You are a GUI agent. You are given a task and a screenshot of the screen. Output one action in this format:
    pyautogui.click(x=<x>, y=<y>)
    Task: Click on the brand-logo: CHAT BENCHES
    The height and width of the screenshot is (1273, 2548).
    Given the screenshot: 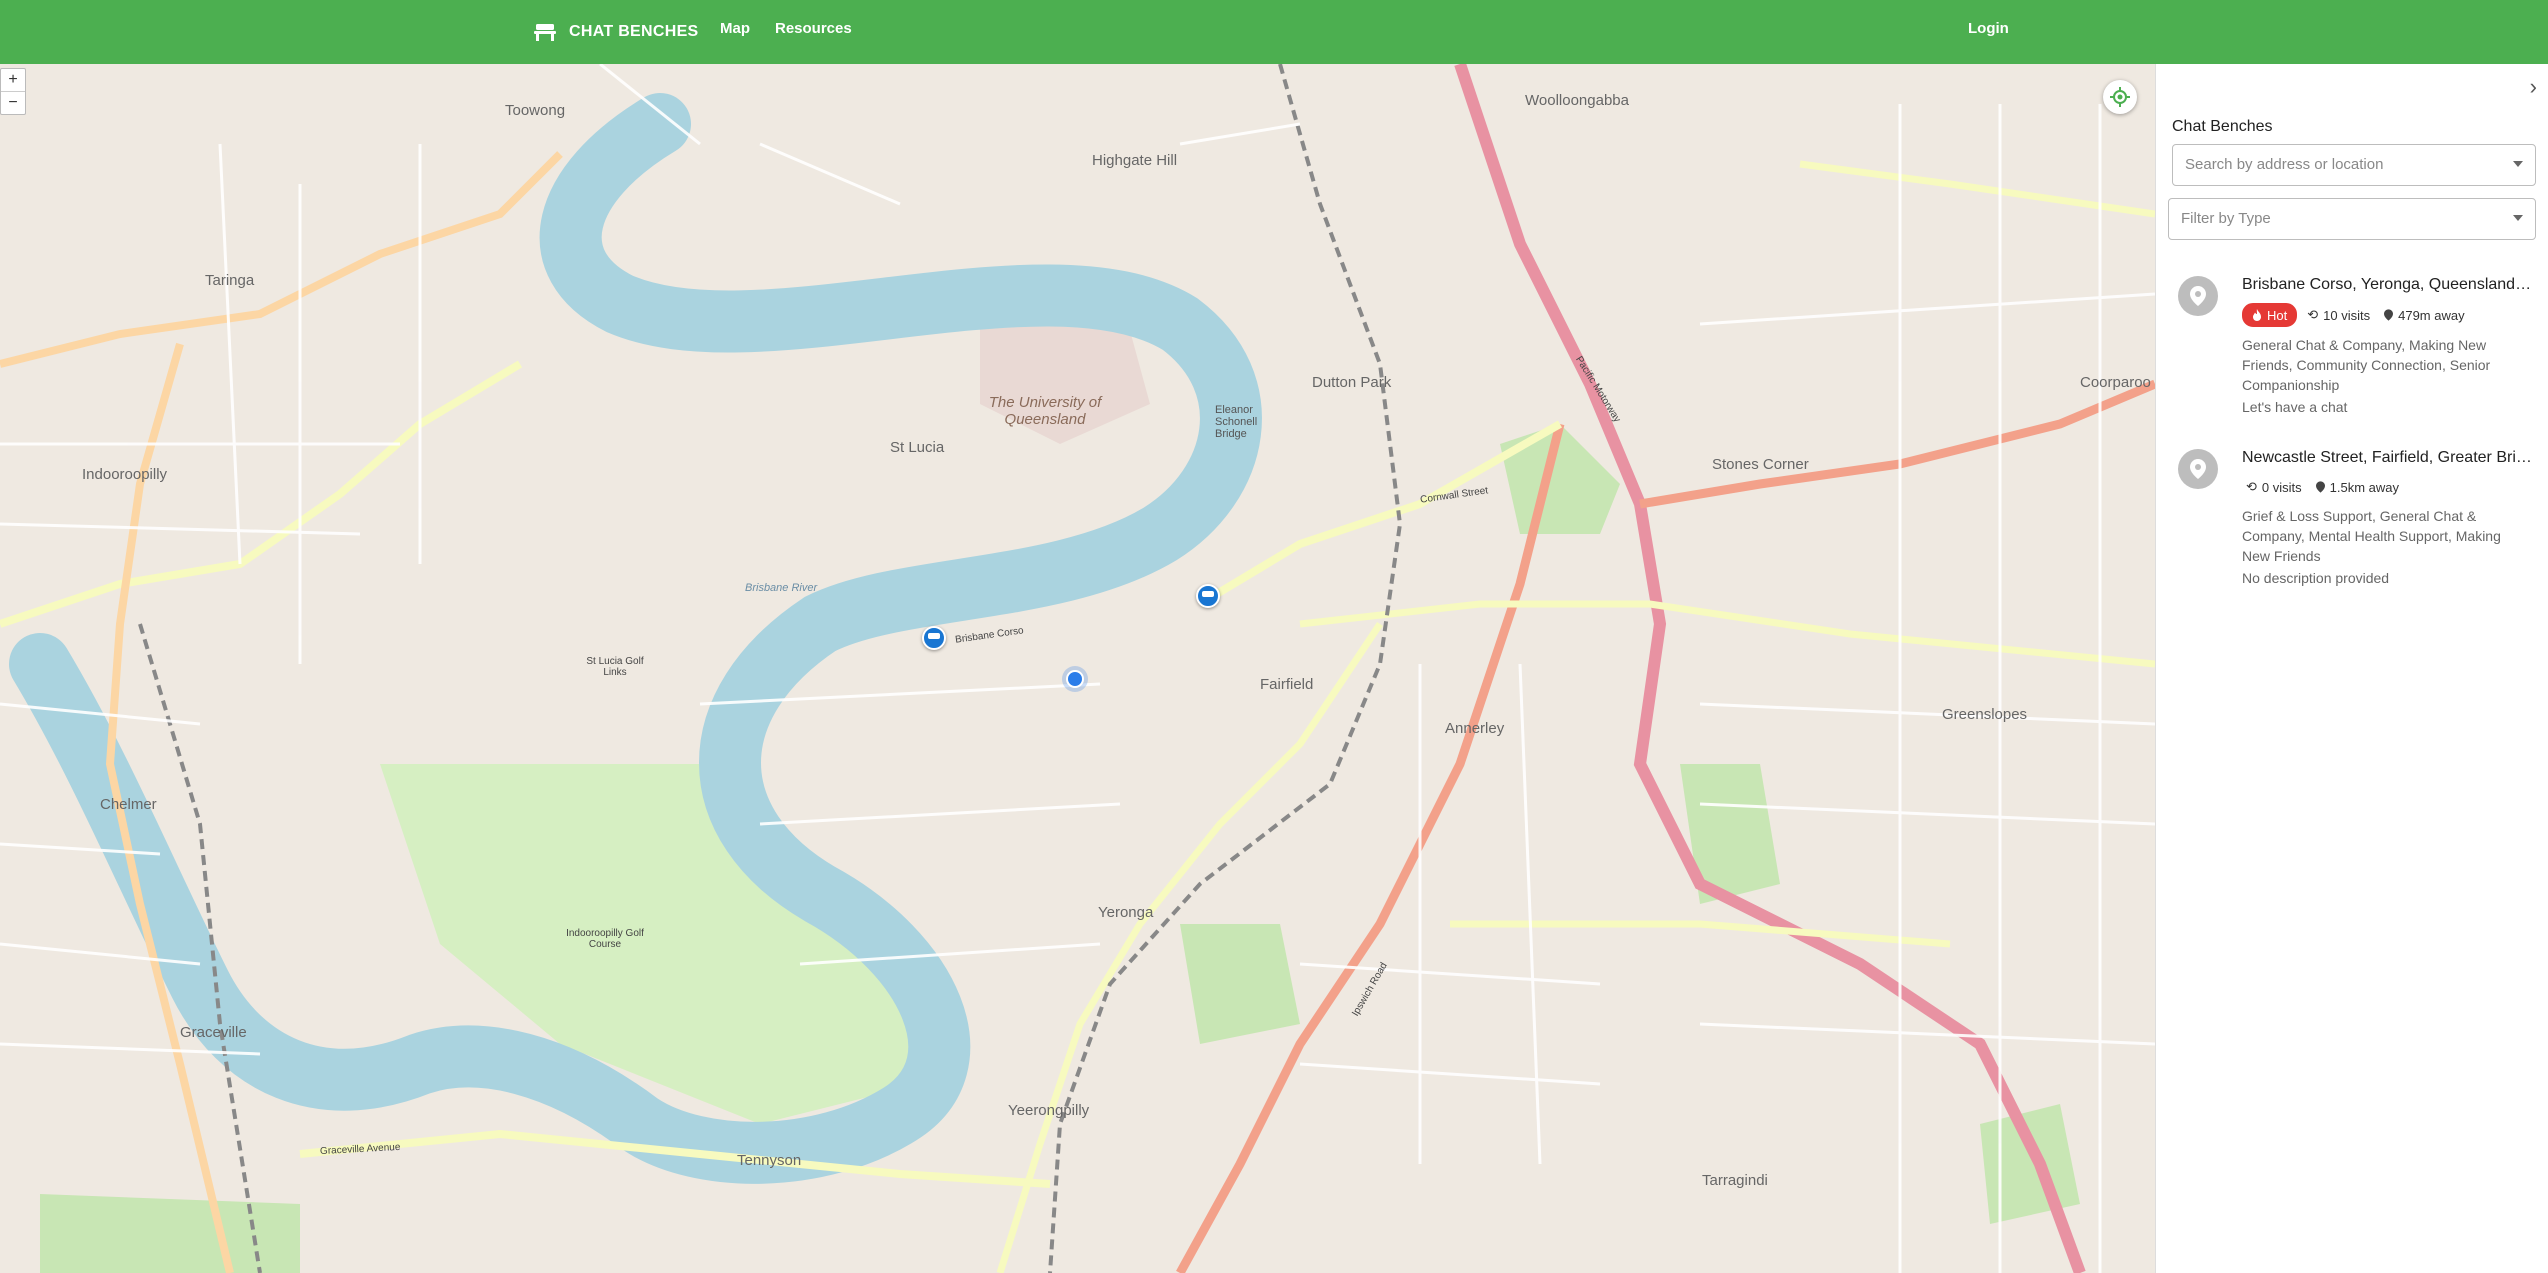 What is the action you would take?
    pyautogui.click(x=616, y=32)
    